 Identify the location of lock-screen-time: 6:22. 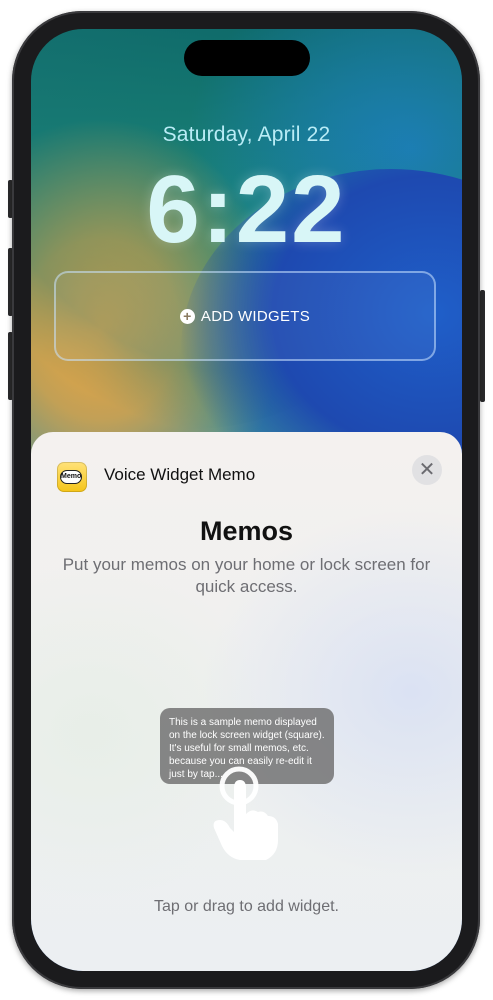
(246, 210).